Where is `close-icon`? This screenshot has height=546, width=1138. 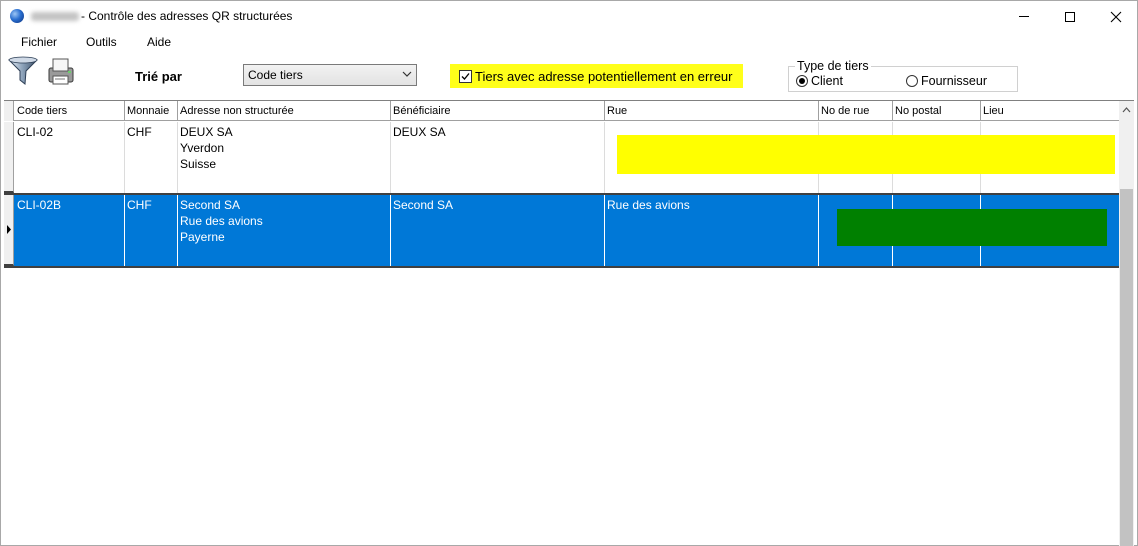
close-icon is located at coordinates (1116, 16).